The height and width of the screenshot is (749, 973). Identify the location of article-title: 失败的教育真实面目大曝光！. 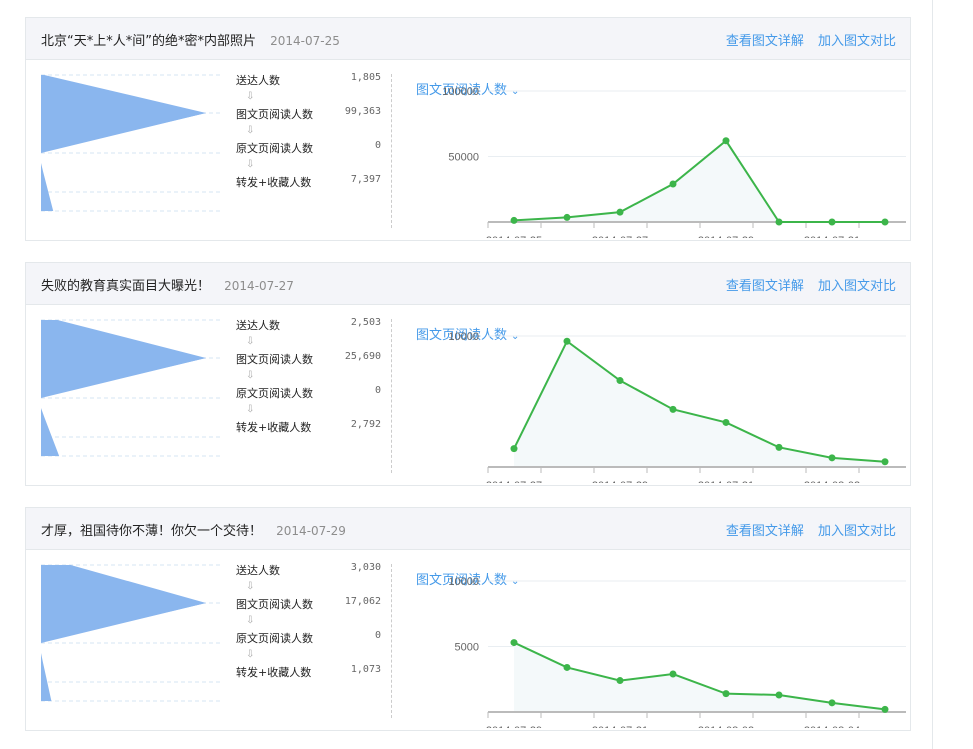
(126, 286).